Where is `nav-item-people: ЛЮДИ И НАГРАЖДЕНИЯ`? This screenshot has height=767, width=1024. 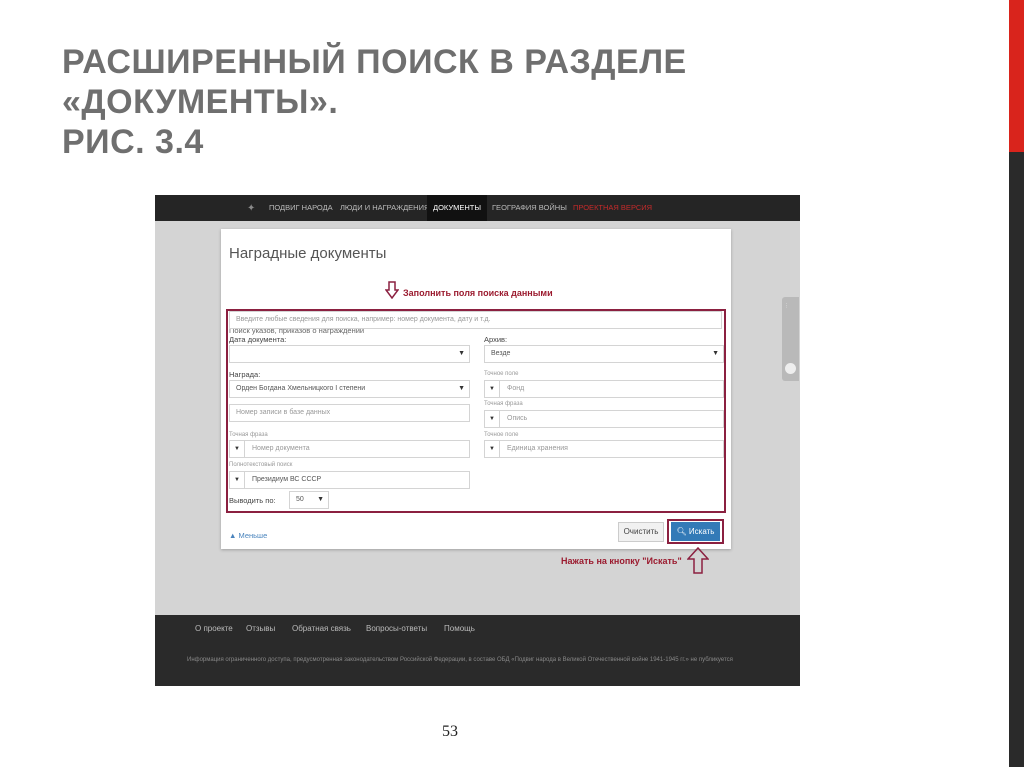 nav-item-people: ЛЮДИ И НАГРАЖДЕНИЯ is located at coordinates (384, 208).